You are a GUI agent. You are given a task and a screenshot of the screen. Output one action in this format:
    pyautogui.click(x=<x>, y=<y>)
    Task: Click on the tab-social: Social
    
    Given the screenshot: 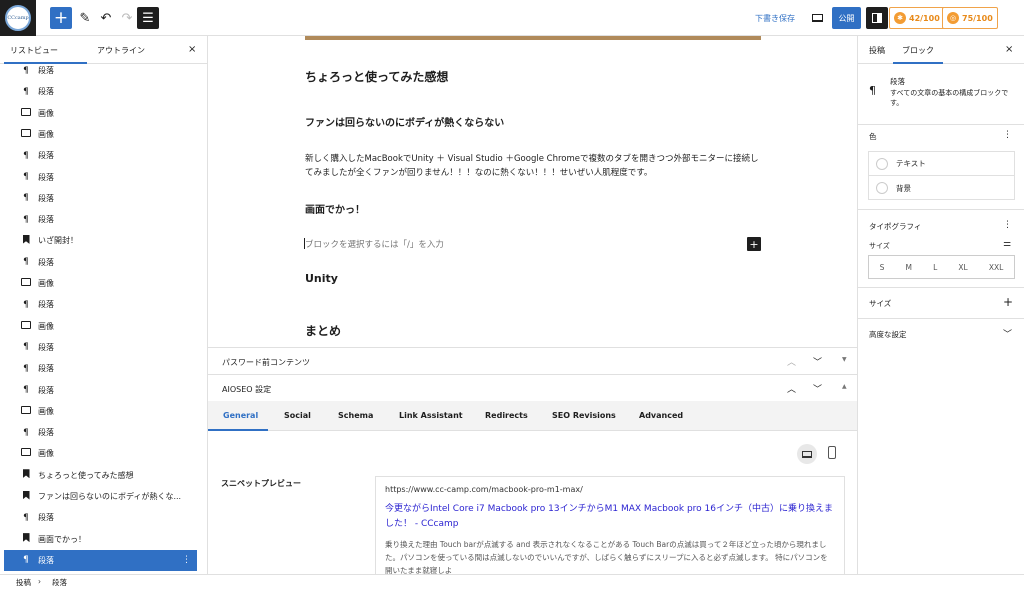 What is the action you would take?
    pyautogui.click(x=297, y=415)
    